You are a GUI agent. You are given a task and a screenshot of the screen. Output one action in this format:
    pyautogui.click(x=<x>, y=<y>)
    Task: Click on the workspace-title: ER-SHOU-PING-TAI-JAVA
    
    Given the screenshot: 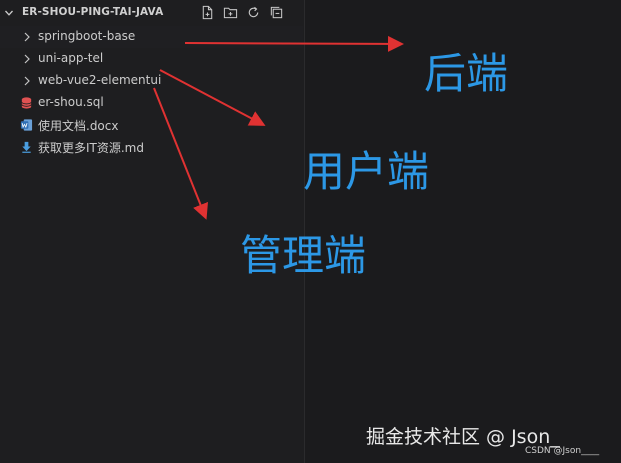 What is the action you would take?
    pyautogui.click(x=93, y=12)
    